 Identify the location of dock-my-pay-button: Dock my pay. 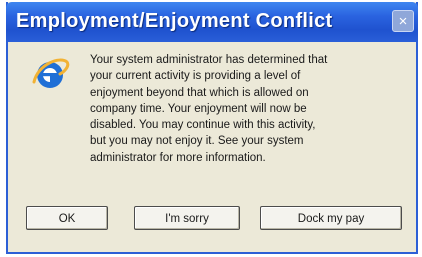
(331, 218).